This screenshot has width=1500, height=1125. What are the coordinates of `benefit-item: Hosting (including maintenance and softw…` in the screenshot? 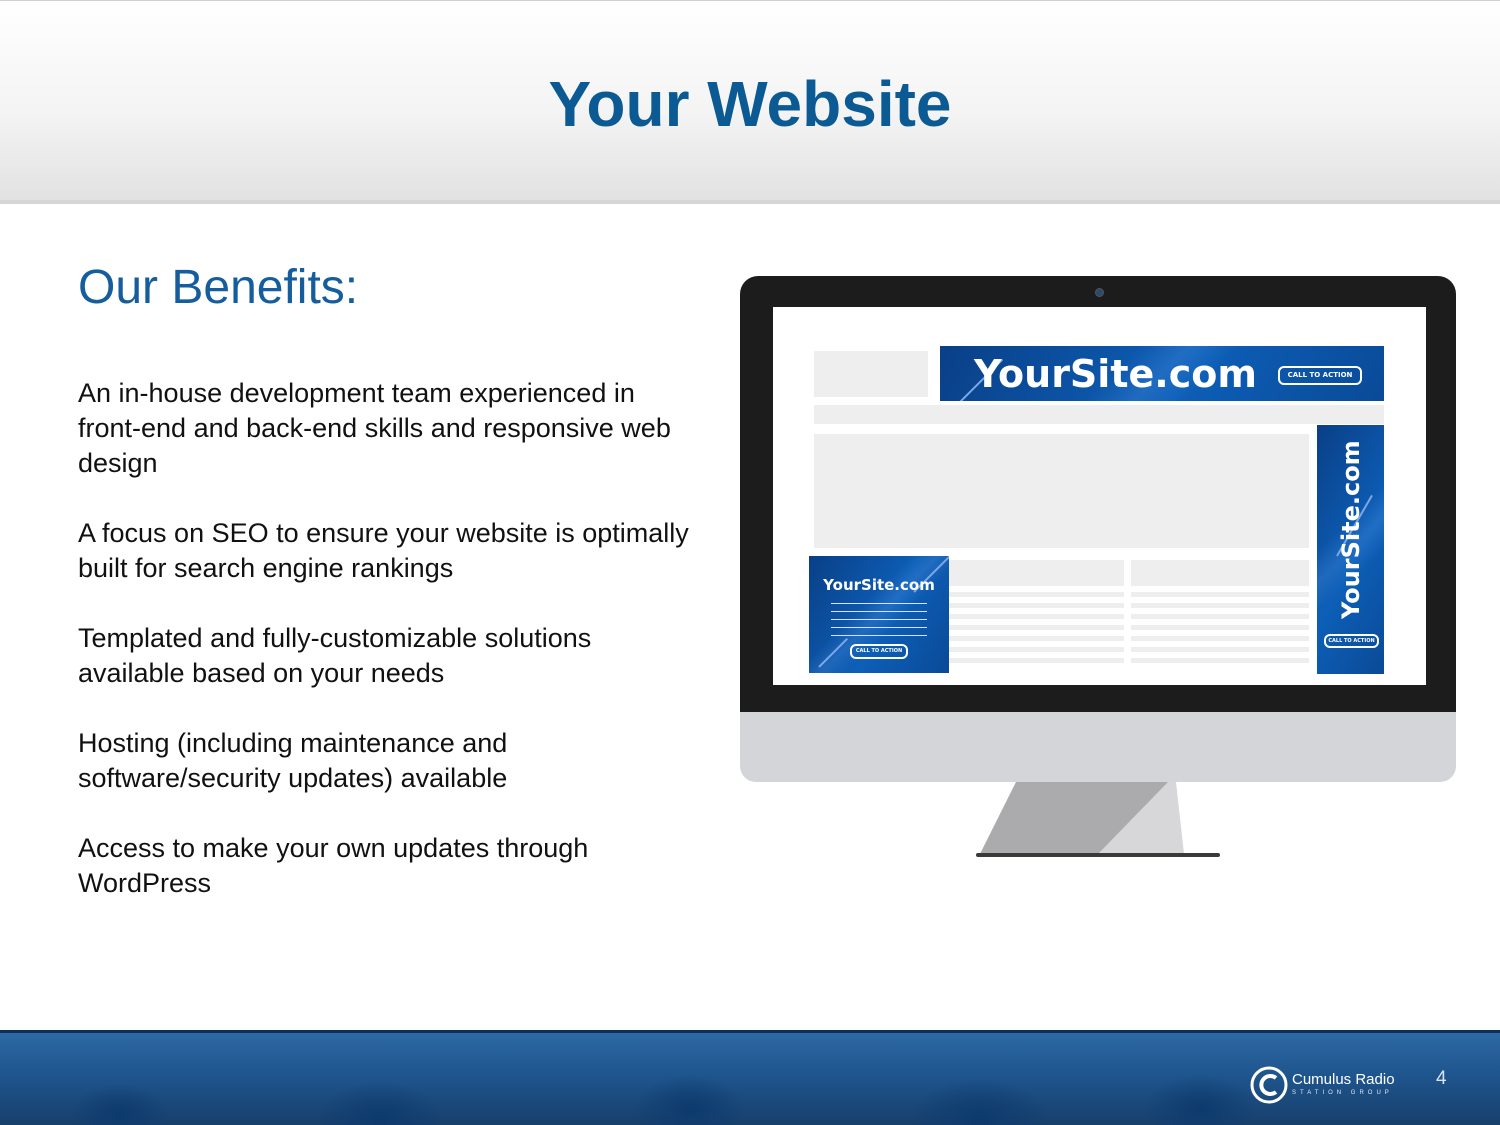 It's located at (293, 760).